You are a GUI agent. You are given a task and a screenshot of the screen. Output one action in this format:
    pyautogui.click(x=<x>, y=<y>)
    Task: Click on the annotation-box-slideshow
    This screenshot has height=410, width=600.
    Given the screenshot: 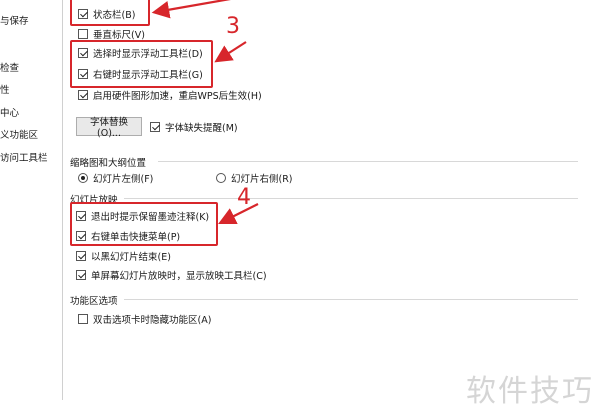 What is the action you would take?
    pyautogui.click(x=144, y=224)
    